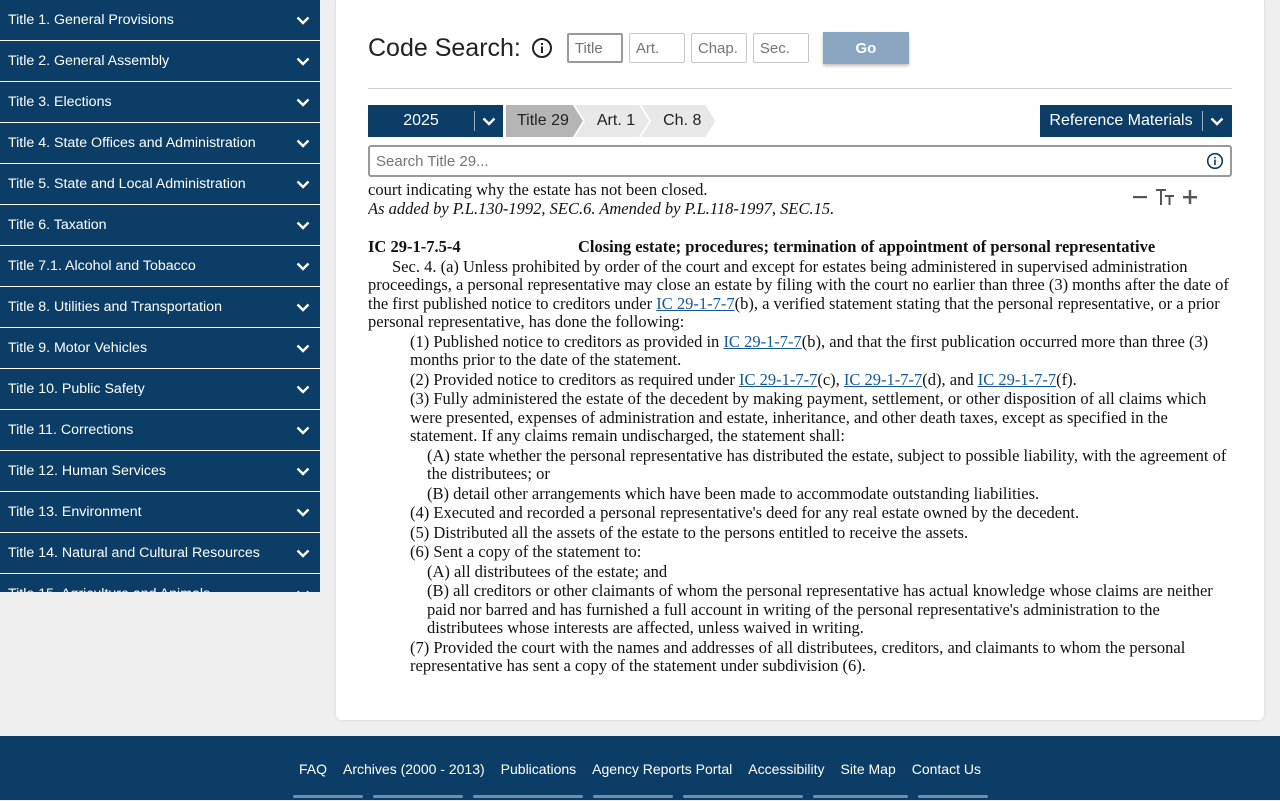  I want to click on reference-materials-label: Reference Materials, so click(1121, 120).